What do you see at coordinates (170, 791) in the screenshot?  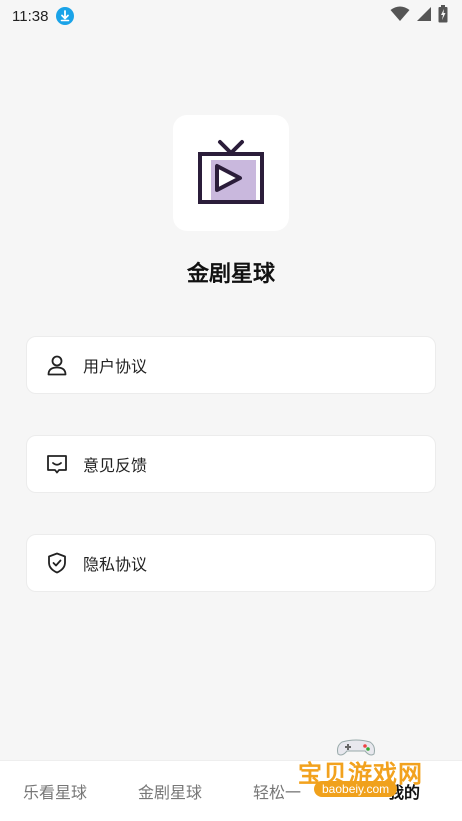 I see `nav-item-jinju: 金剧星球` at bounding box center [170, 791].